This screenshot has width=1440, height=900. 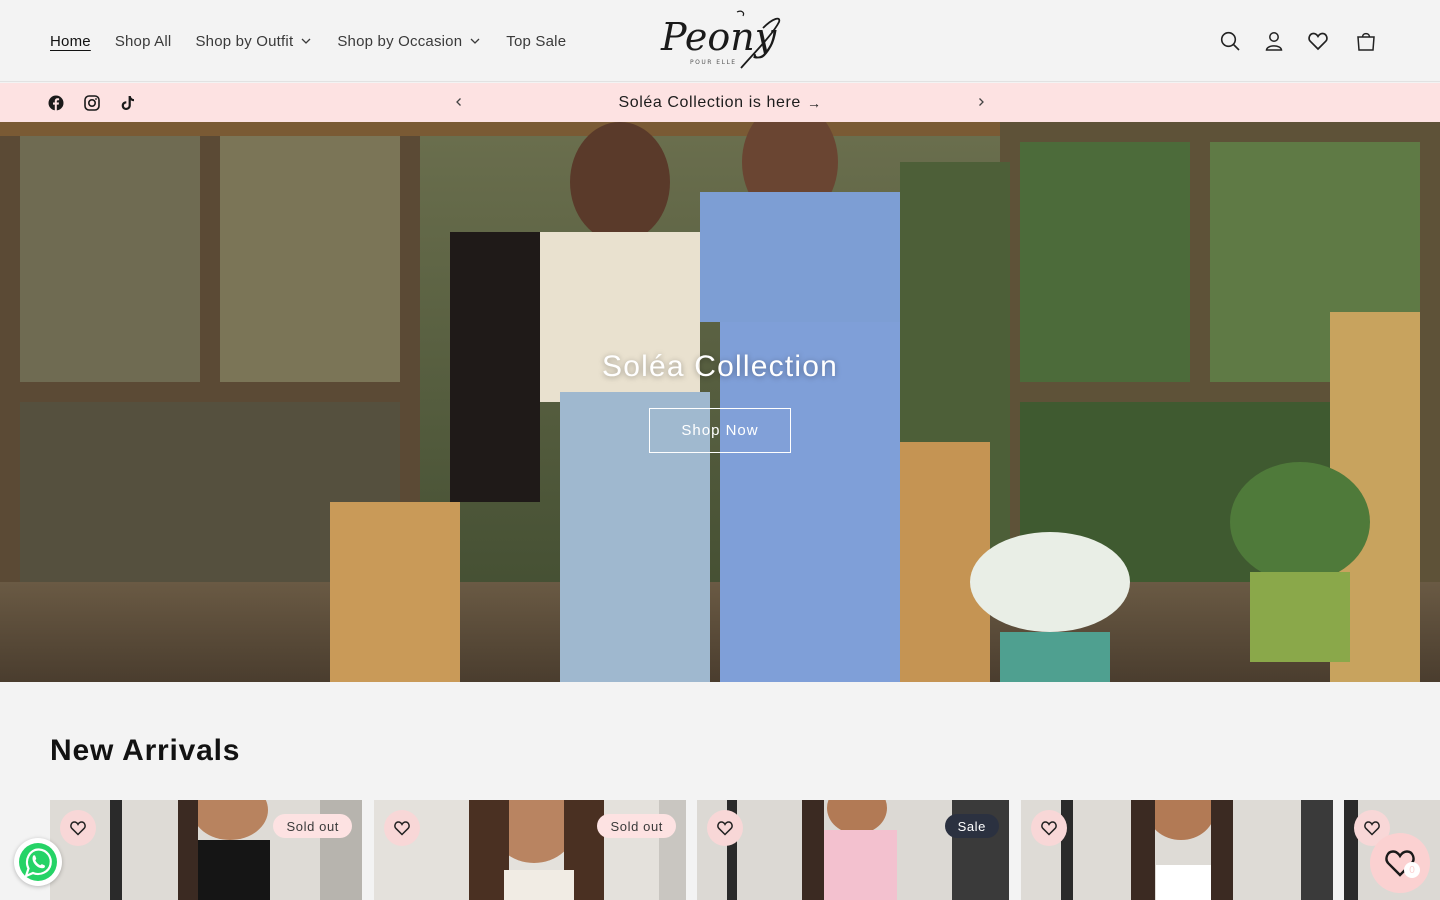 I want to click on section-title: New Arrivals, so click(x=145, y=750).